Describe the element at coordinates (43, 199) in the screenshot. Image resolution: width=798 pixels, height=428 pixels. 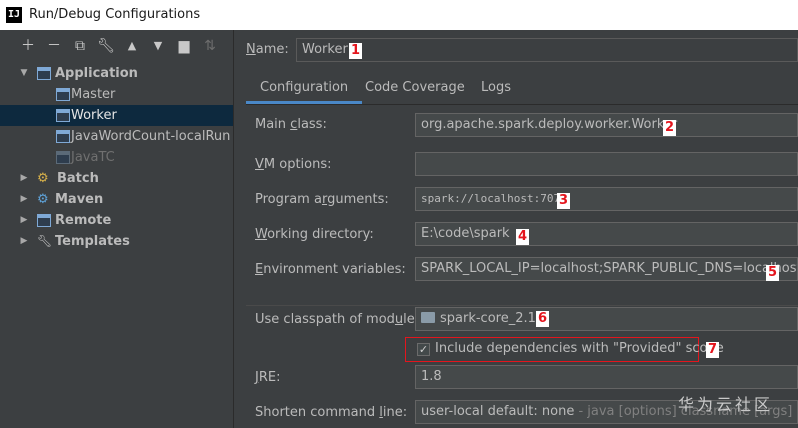
I see `maven-gear-icon: ⚙` at that location.